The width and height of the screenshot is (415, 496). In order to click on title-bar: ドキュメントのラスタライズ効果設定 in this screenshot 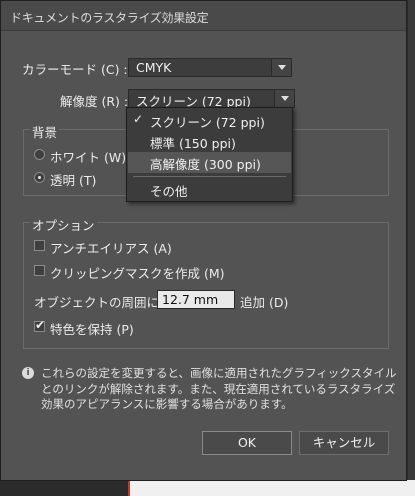, I will do `click(203, 16)`.